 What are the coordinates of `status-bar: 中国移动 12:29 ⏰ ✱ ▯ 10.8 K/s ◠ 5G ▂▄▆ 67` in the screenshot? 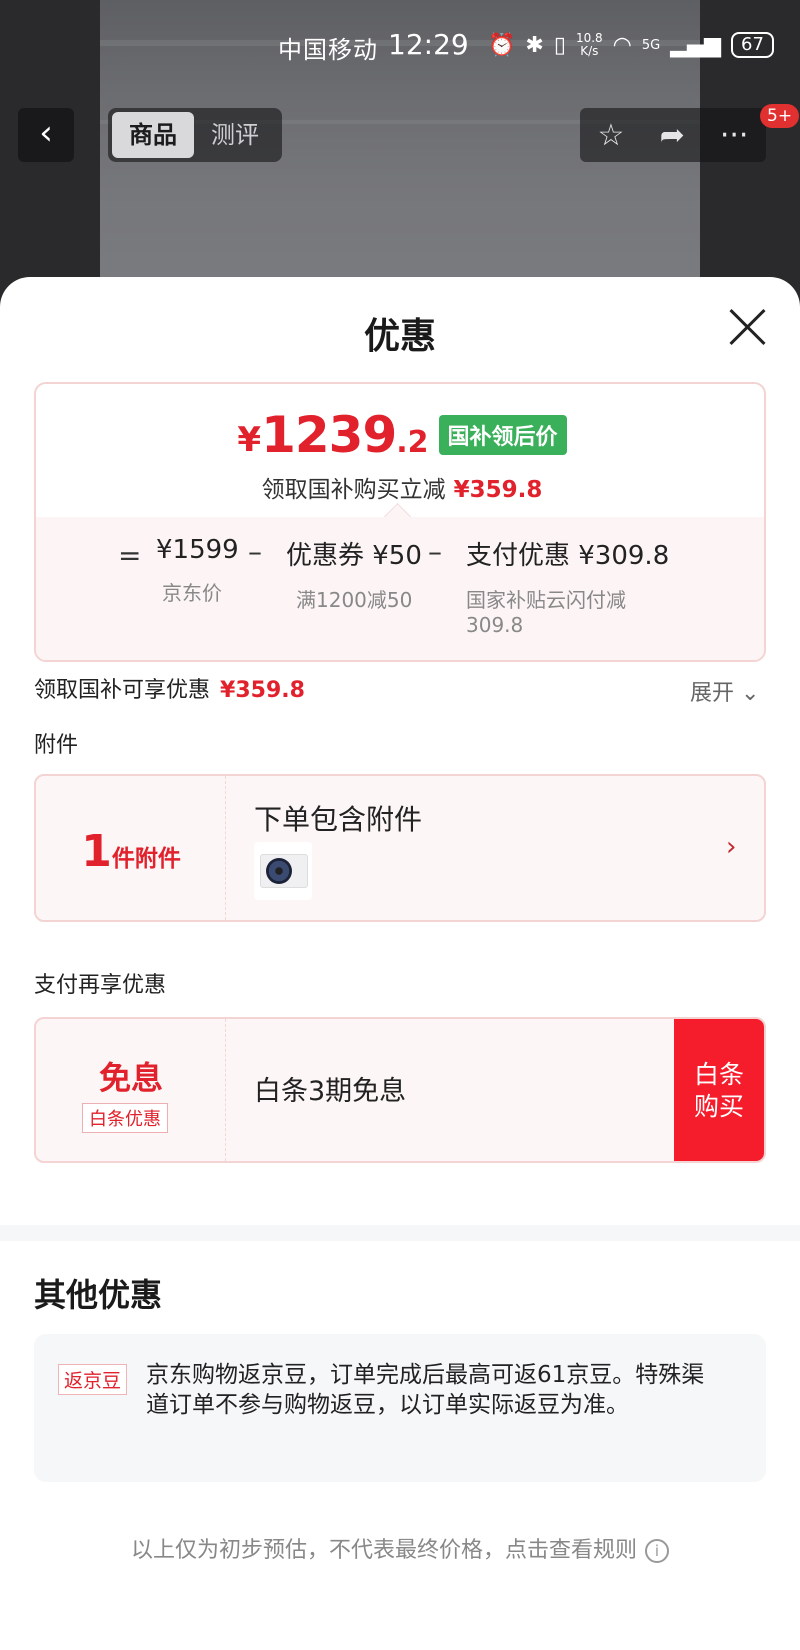 It's located at (400, 46).